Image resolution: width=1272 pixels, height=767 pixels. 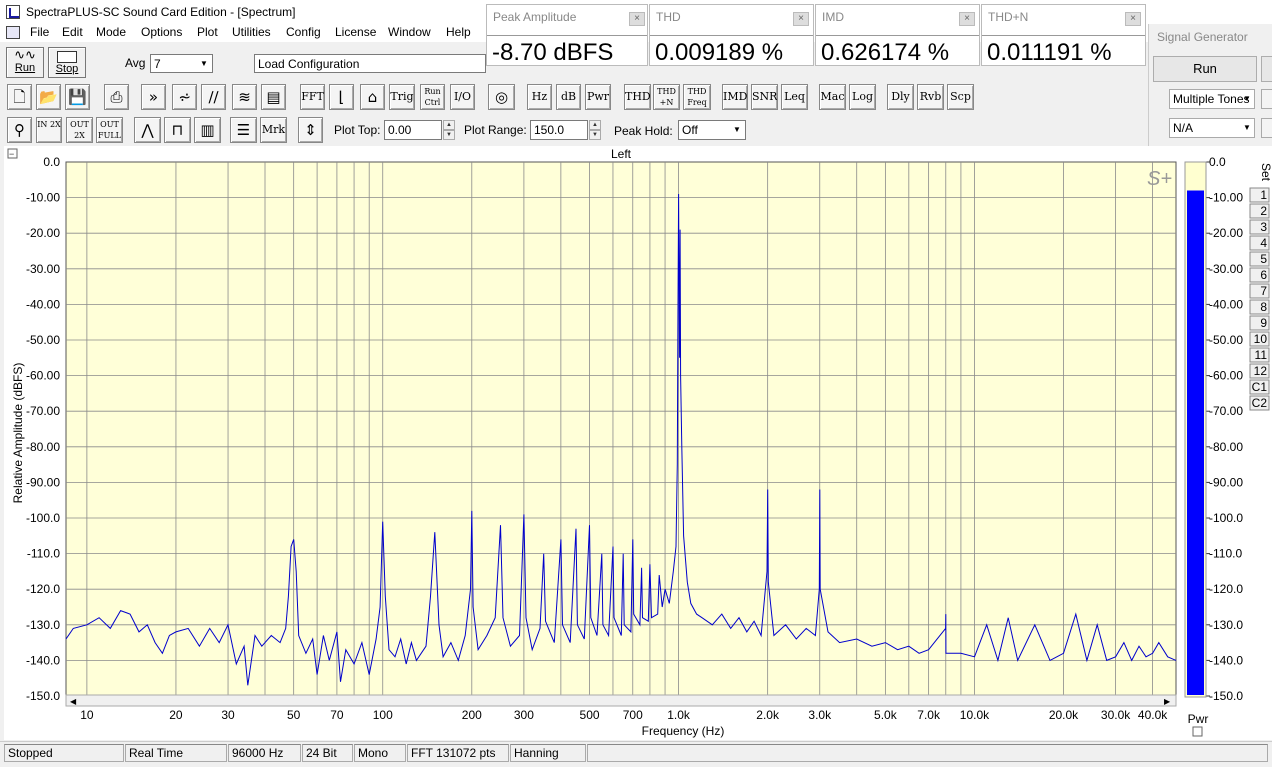 What do you see at coordinates (355, 32) in the screenshot?
I see `menu-license: License` at bounding box center [355, 32].